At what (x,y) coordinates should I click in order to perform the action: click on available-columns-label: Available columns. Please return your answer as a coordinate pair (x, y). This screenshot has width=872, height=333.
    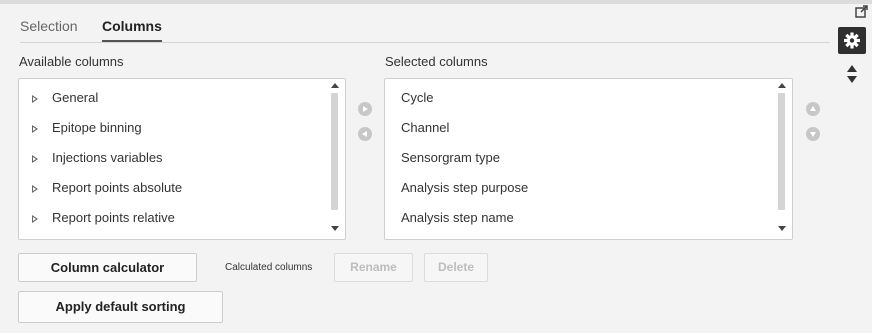
    Looking at the image, I should click on (71, 61).